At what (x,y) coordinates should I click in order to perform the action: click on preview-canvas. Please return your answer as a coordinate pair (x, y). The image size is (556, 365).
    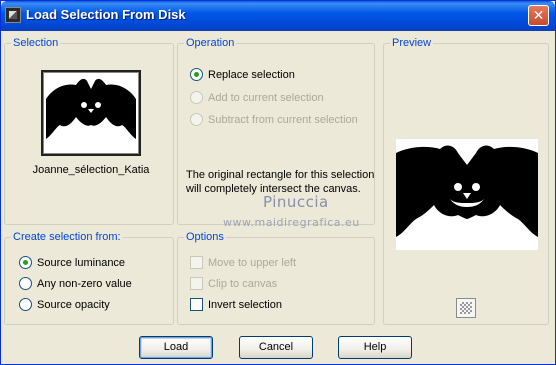
    Looking at the image, I should click on (467, 194).